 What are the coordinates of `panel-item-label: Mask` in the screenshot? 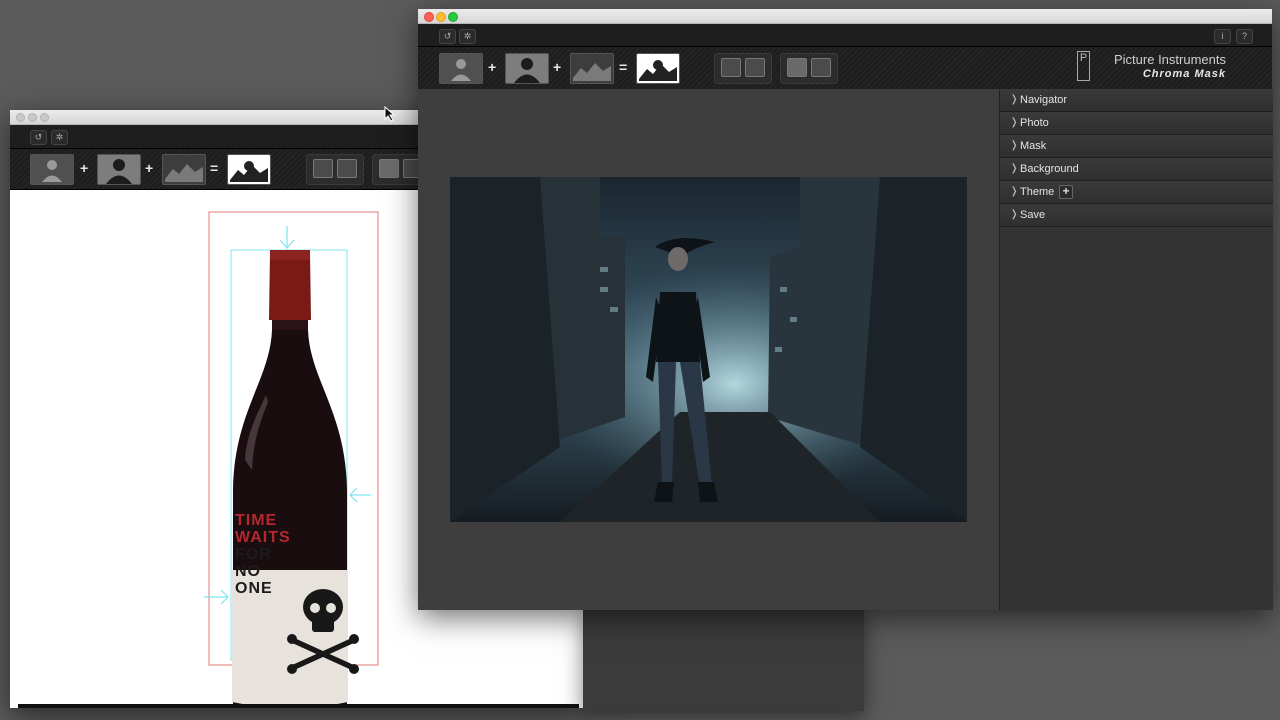 It's located at (1033, 146).